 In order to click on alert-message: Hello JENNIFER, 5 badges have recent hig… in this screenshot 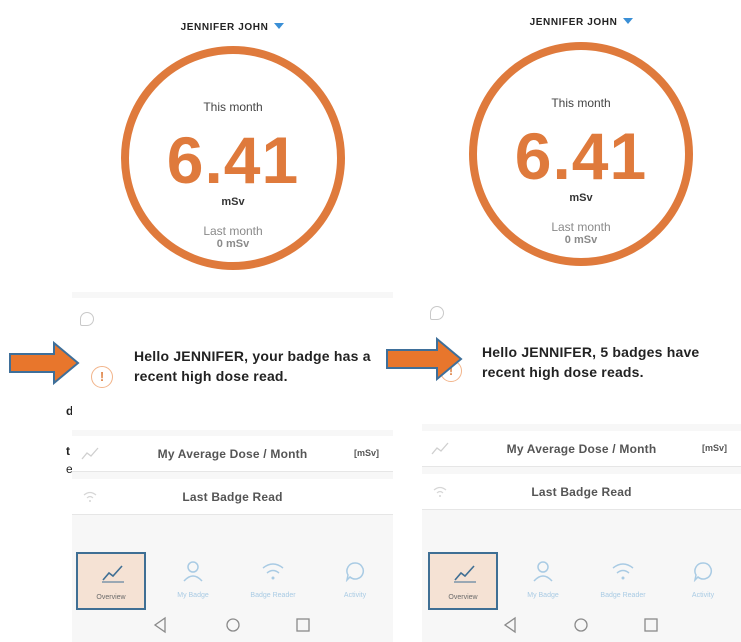, I will do `click(591, 362)`.